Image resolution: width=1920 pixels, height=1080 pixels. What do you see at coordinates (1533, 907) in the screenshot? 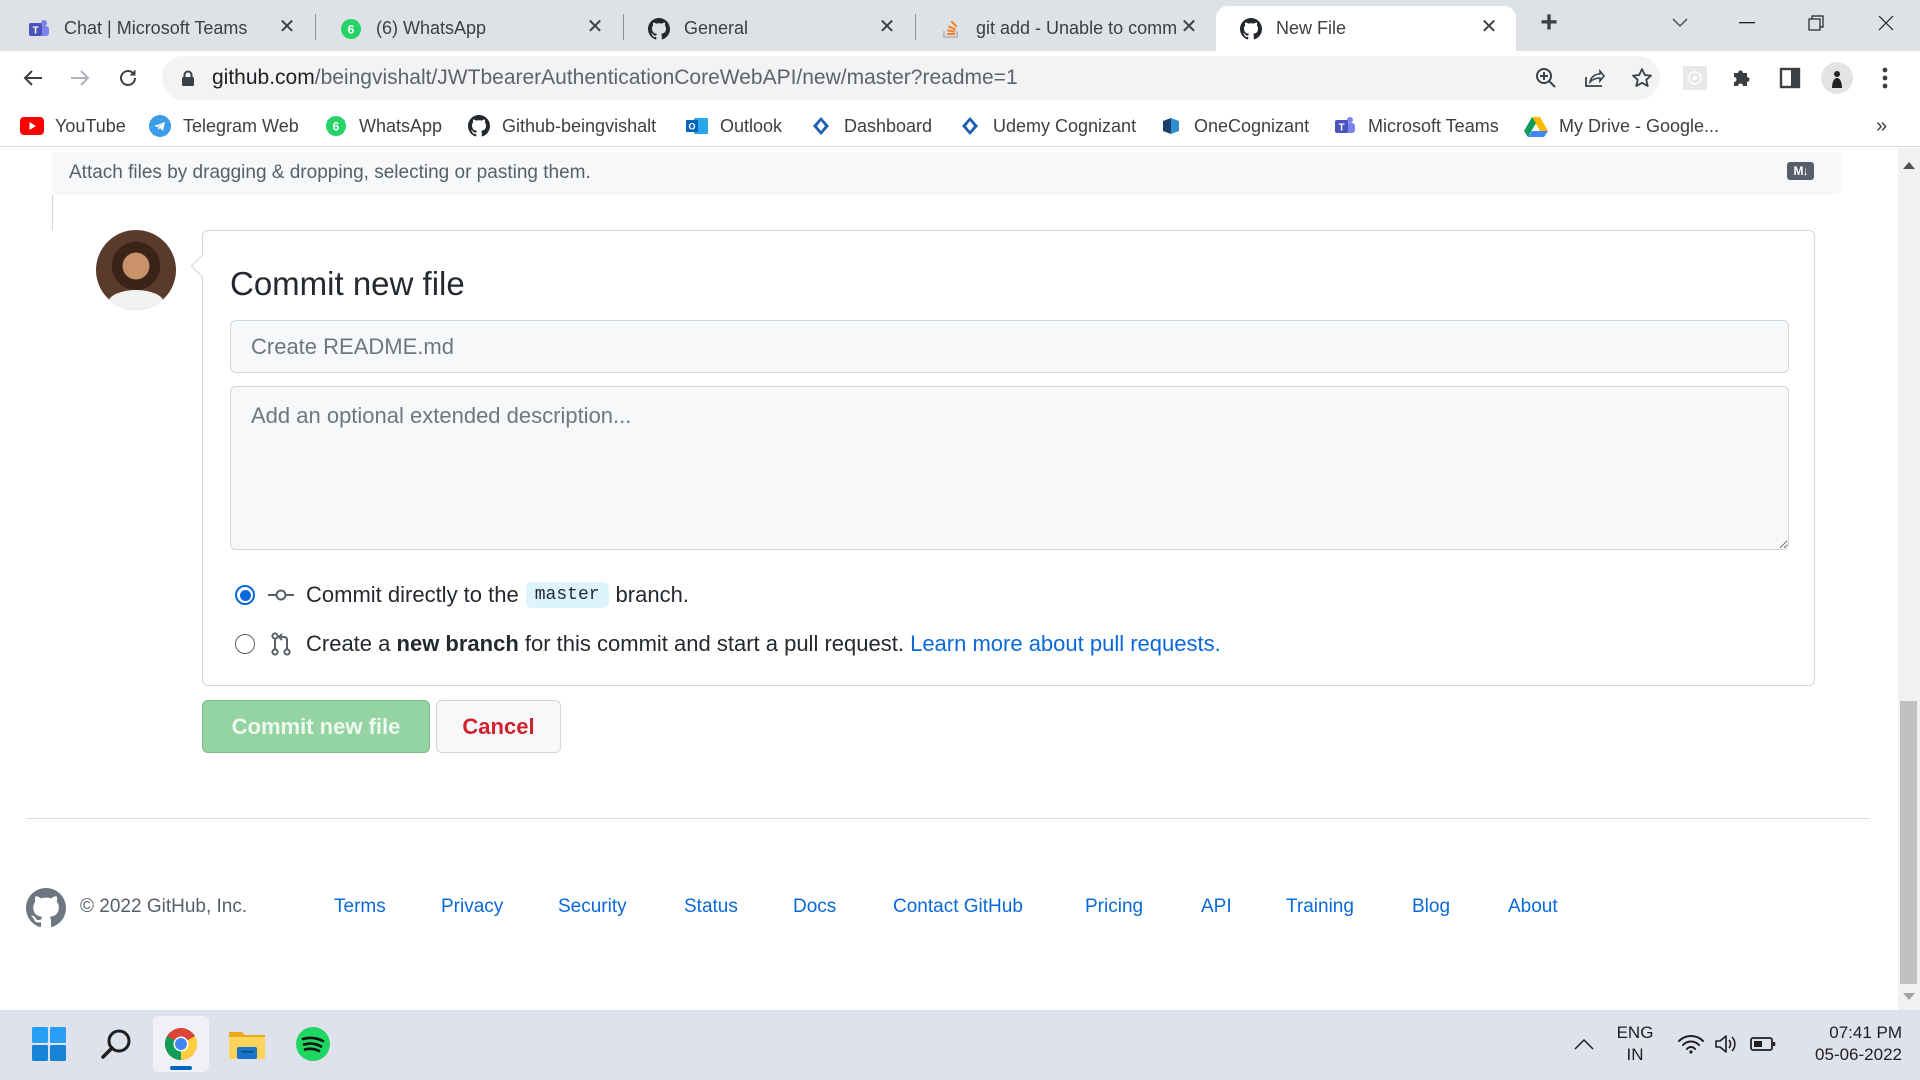
I see `footer-link-about: About` at bounding box center [1533, 907].